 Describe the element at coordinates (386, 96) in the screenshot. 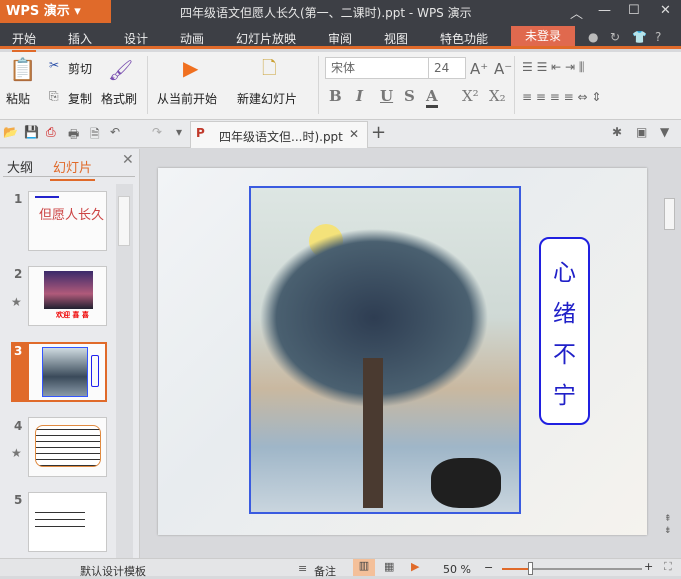

I see `underline-button: U` at that location.